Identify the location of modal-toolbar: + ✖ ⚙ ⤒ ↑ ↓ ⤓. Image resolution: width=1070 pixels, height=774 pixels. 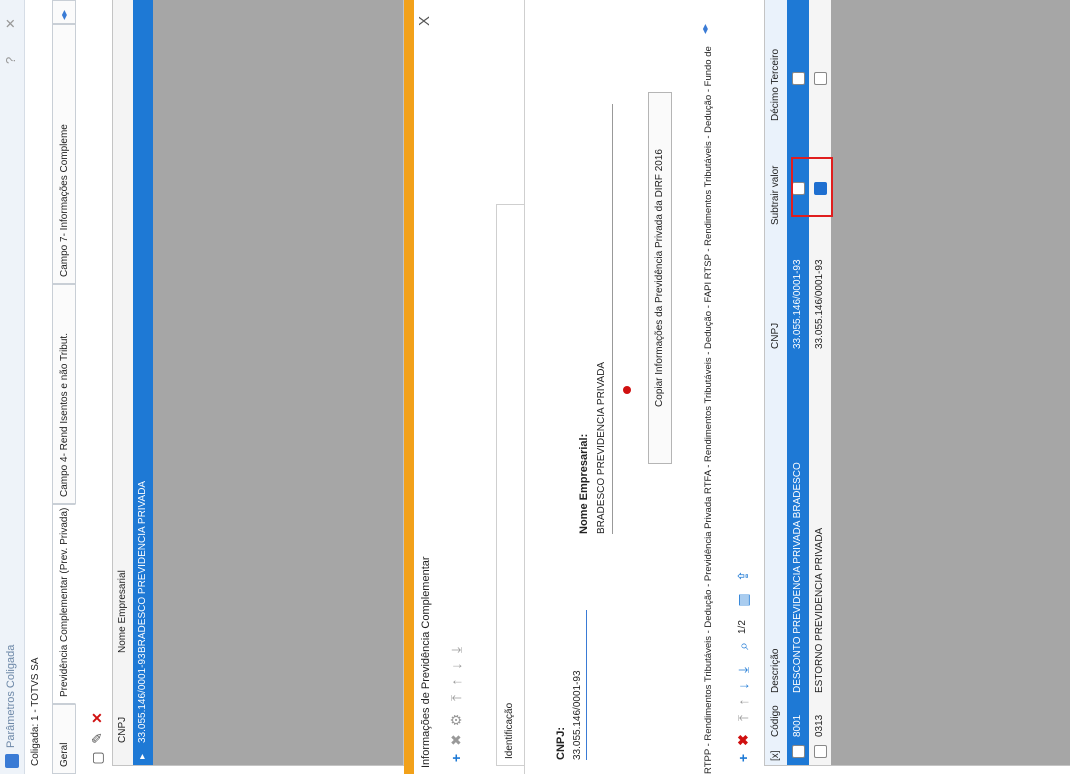
(456, 666).